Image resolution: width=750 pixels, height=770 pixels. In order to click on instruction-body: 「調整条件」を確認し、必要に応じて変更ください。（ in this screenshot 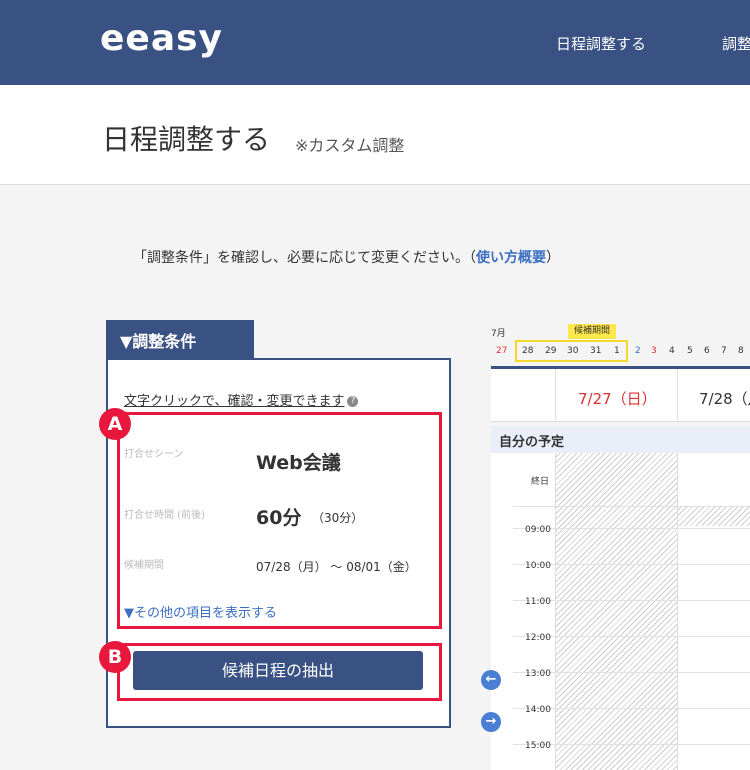, I will do `click(304, 258)`.